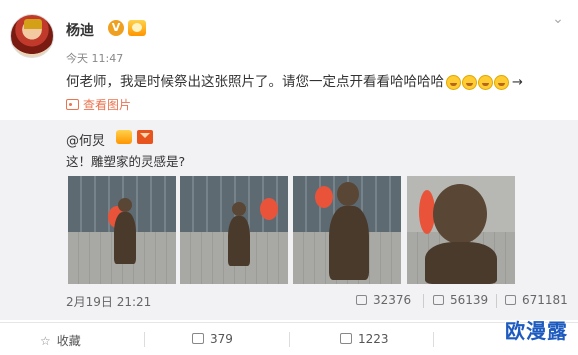 The image size is (578, 355). Describe the element at coordinates (364, 339) in the screenshot. I see `comment-button: 1223` at that location.